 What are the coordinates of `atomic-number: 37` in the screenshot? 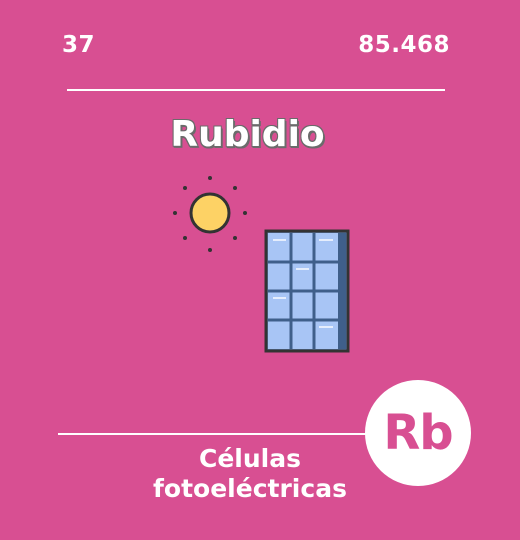 It's located at (79, 45).